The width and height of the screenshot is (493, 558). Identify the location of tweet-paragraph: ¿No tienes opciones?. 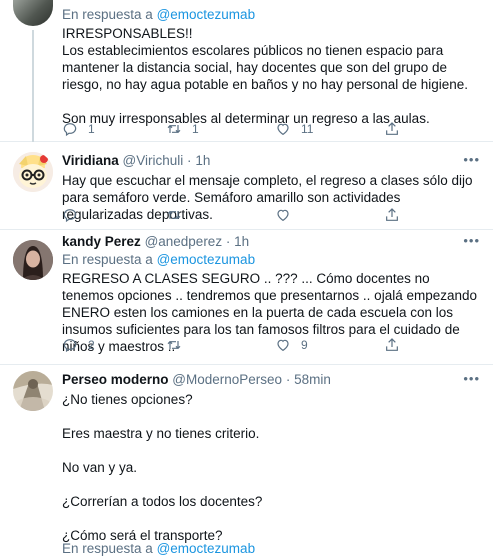
(127, 399).